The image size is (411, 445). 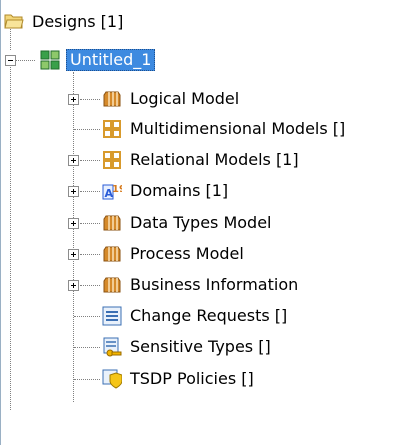 I want to click on tree-item-multidimensional-models: Multidimensional Models [], so click(x=224, y=129).